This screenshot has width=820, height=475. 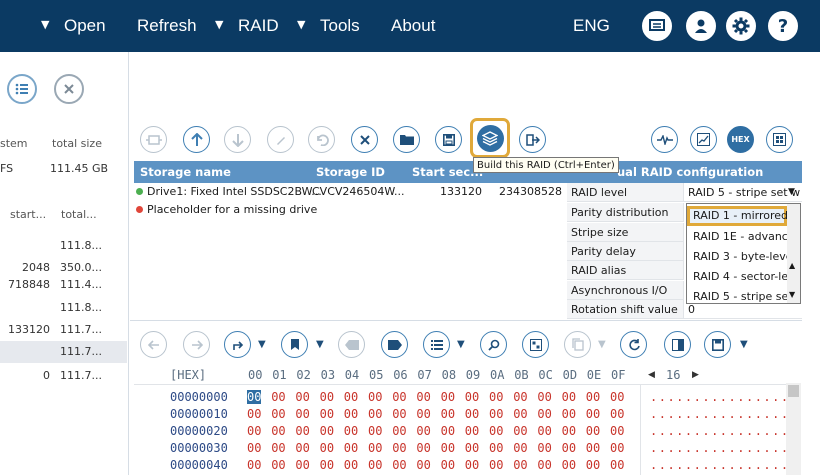 I want to click on search-icon, so click(x=493, y=344).